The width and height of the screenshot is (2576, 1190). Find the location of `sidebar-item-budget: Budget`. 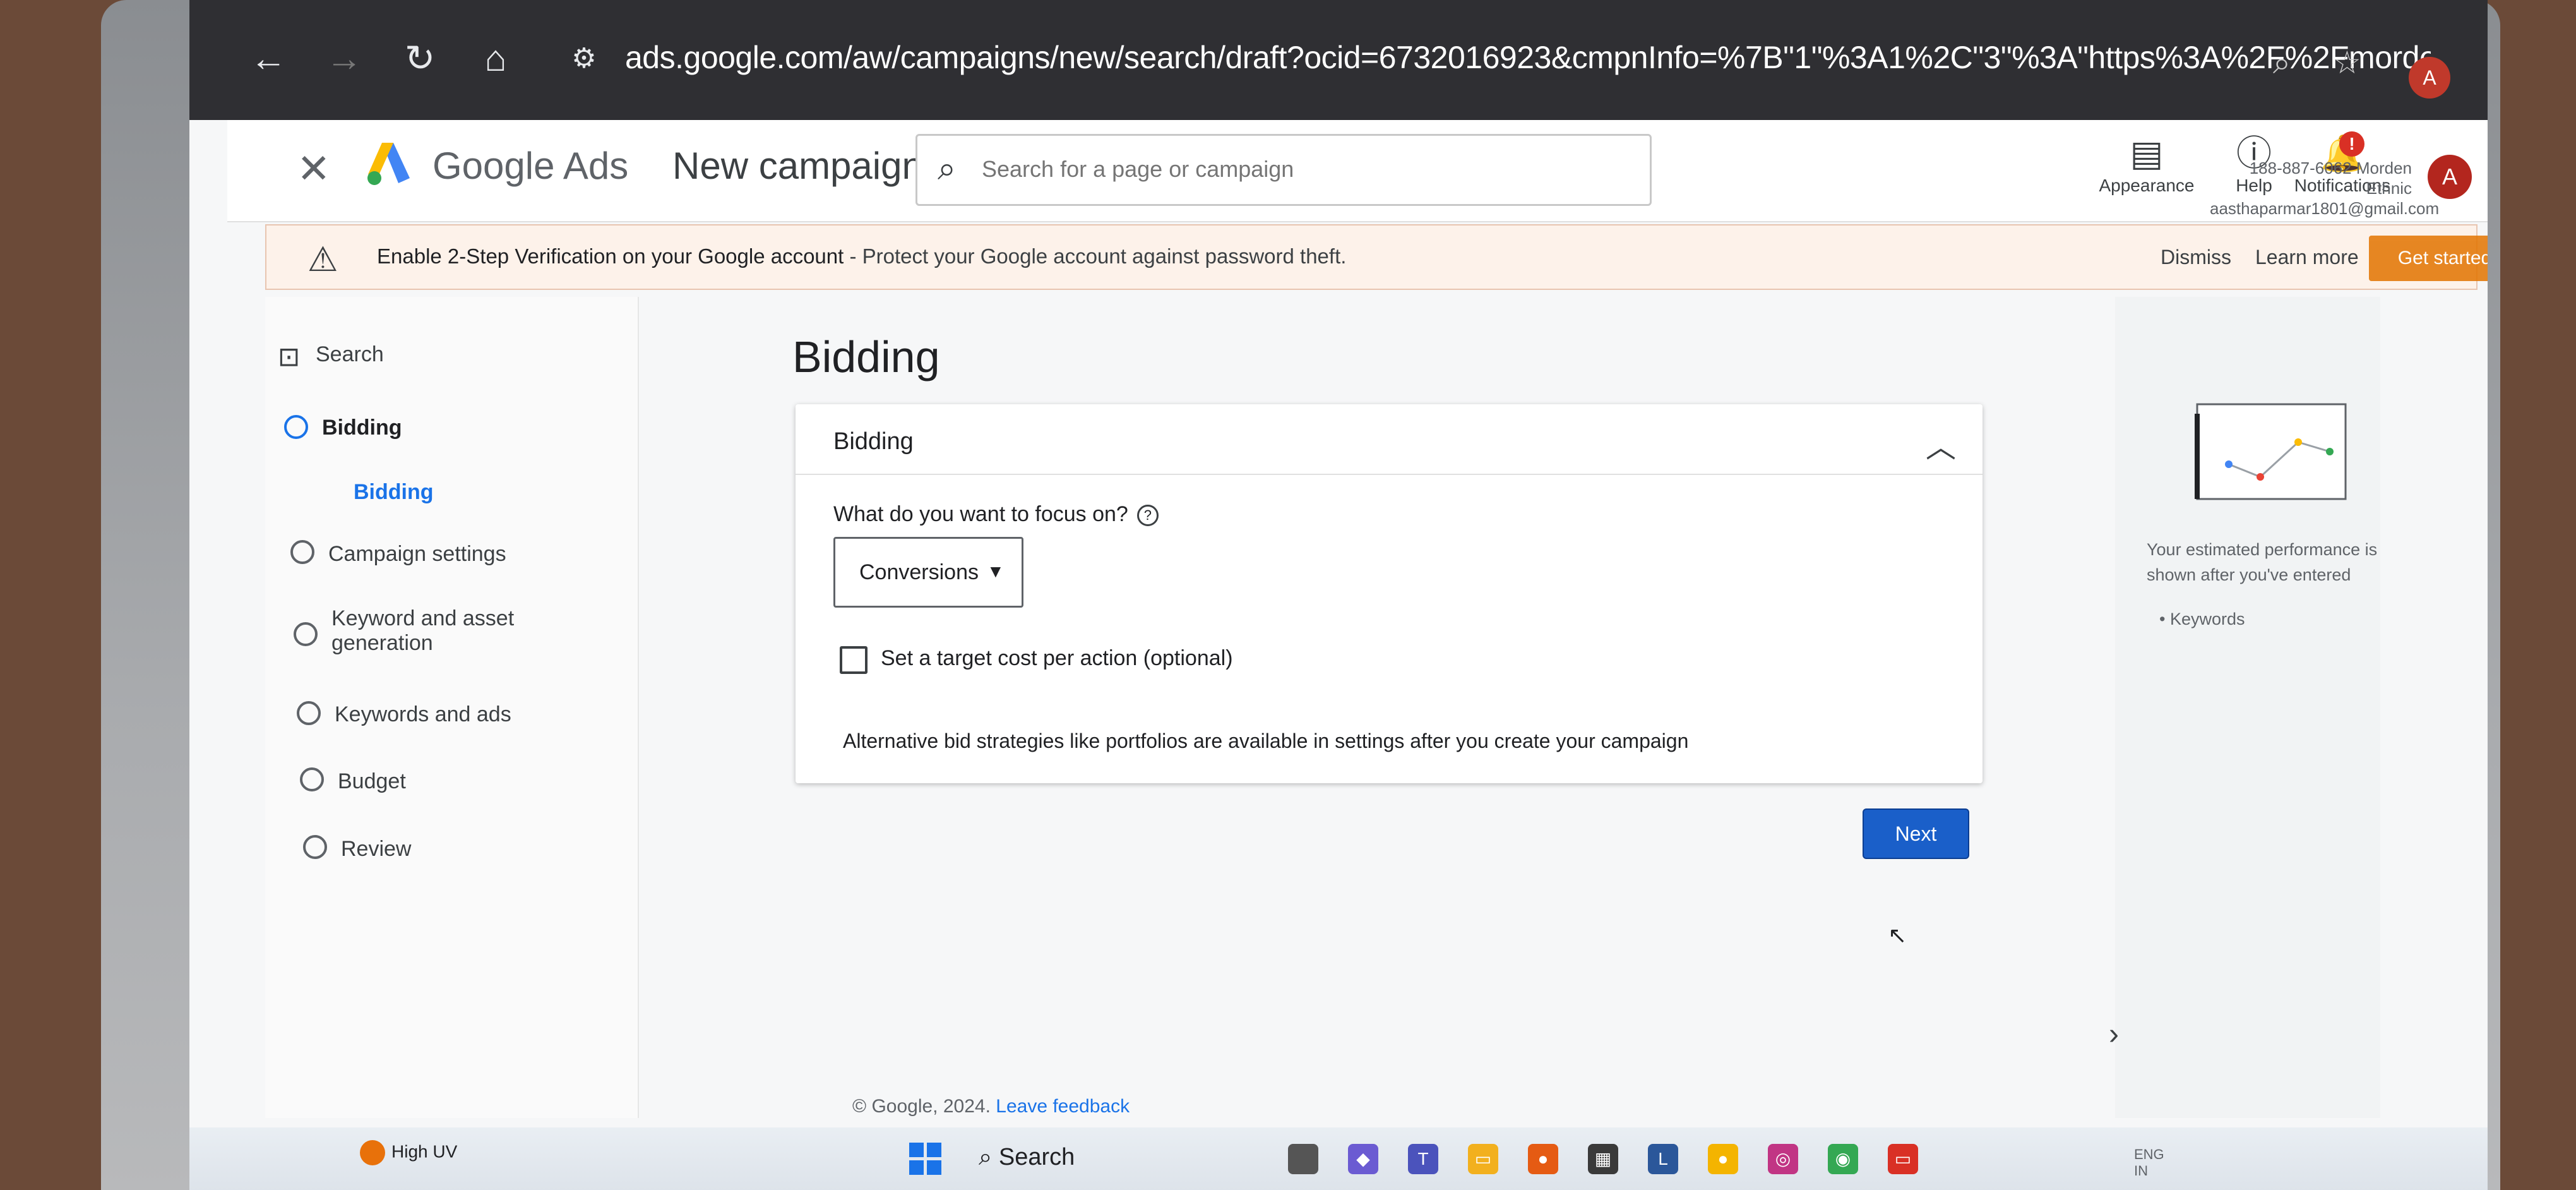

sidebar-item-budget: Budget is located at coordinates (372, 781).